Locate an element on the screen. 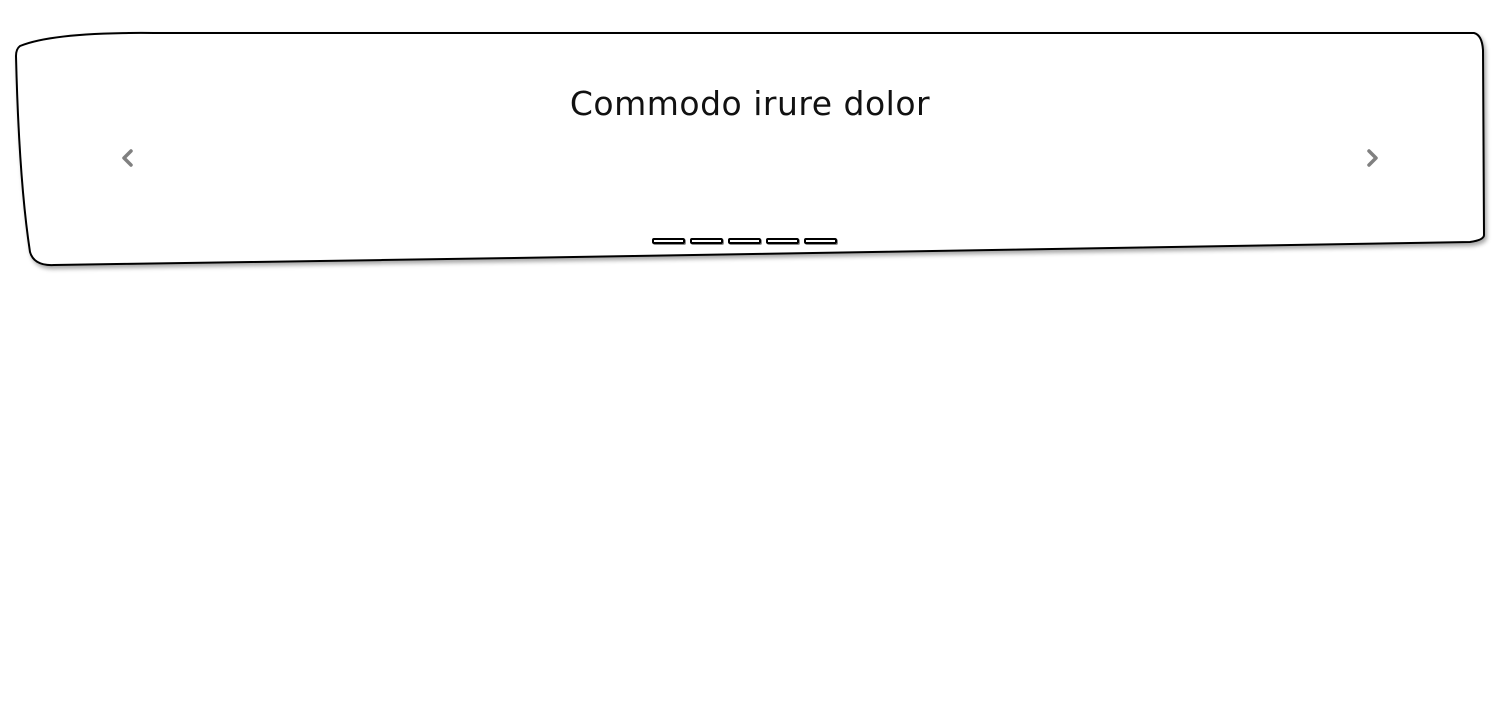 The height and width of the screenshot is (720, 1500). slide-title: Commodo irure dolor is located at coordinates (750, 103).